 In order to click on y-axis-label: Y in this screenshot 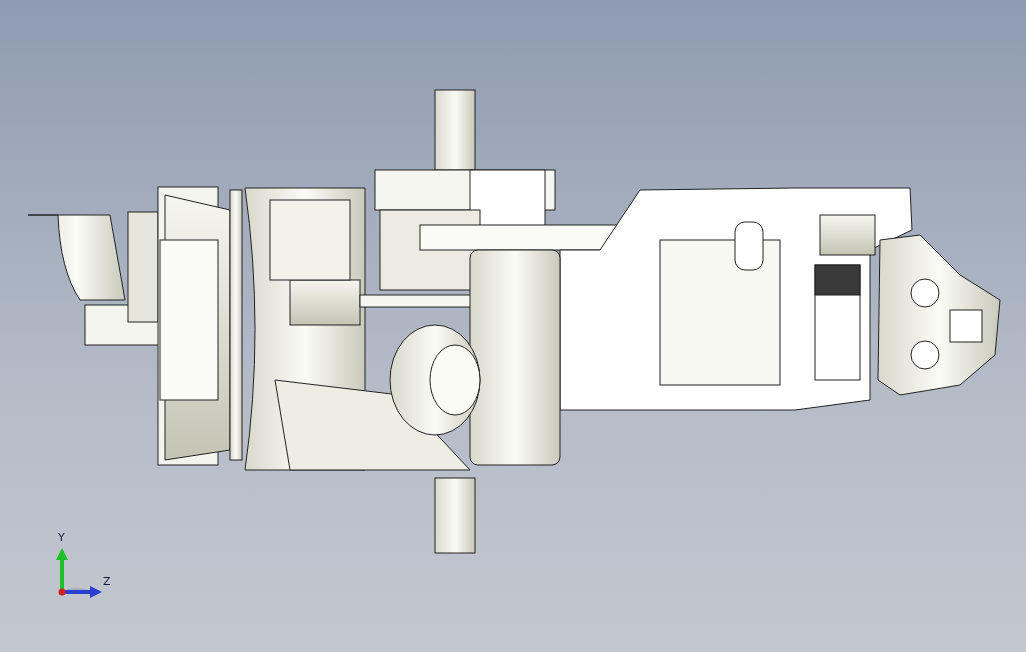, I will do `click(61, 537)`.